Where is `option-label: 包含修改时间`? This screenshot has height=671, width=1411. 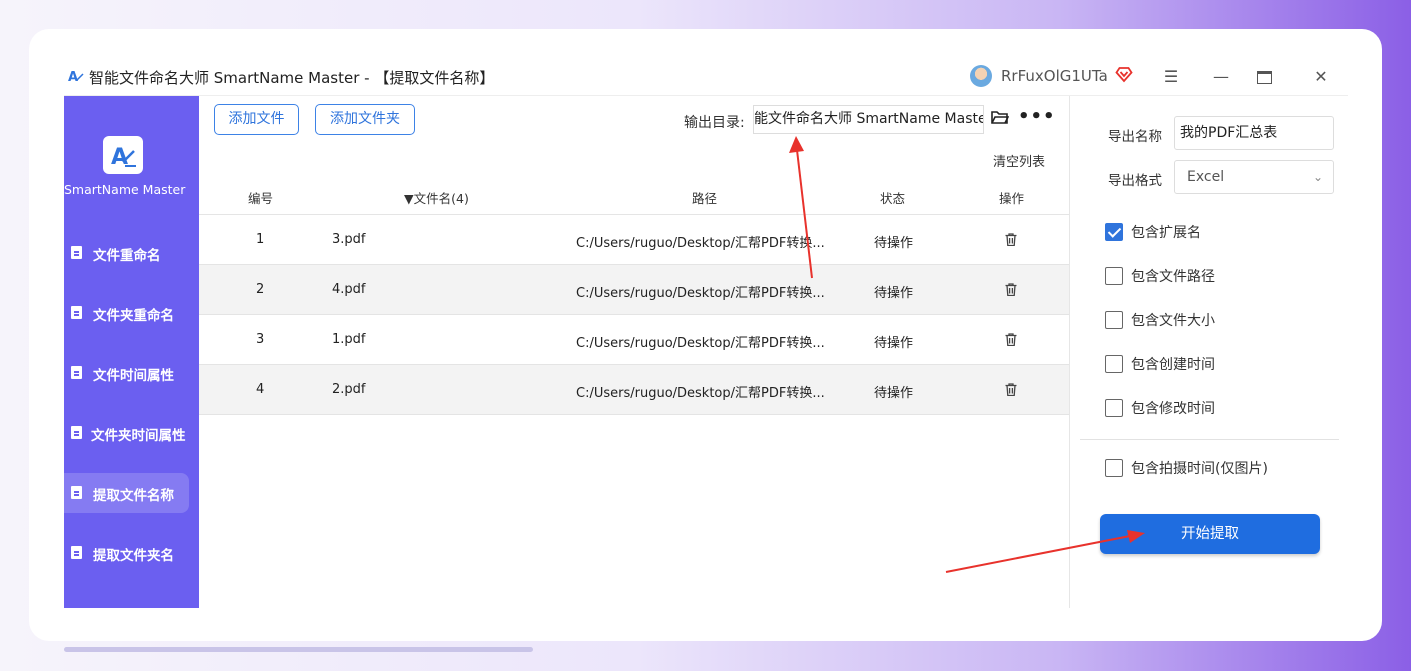 option-label: 包含修改时间 is located at coordinates (1173, 409).